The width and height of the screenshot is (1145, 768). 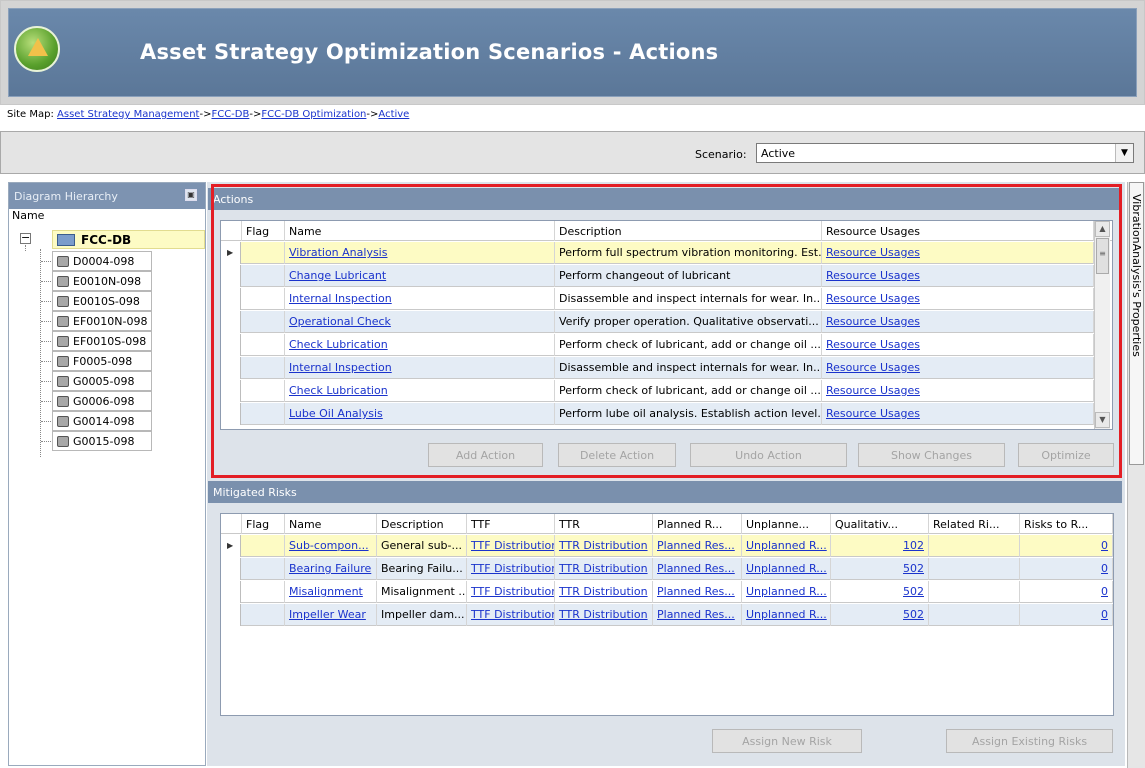 I want to click on col-flag: Flag, so click(x=263, y=524).